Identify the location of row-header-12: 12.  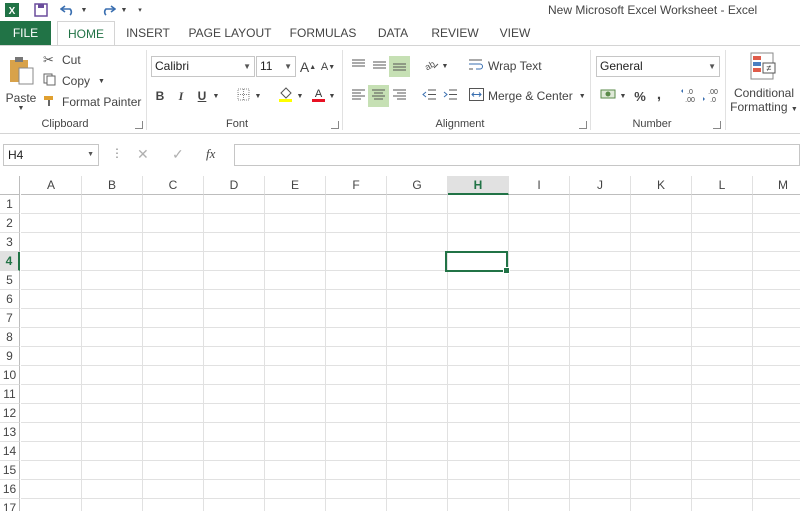
(10, 413).